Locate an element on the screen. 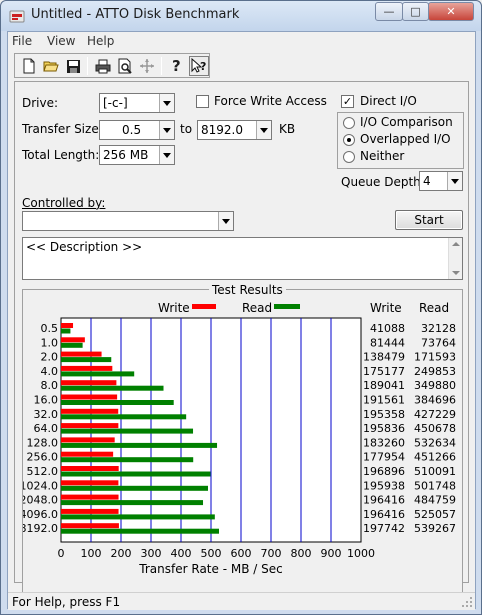 The image size is (482, 615). size-label: 8.0 is located at coordinates (50, 385).